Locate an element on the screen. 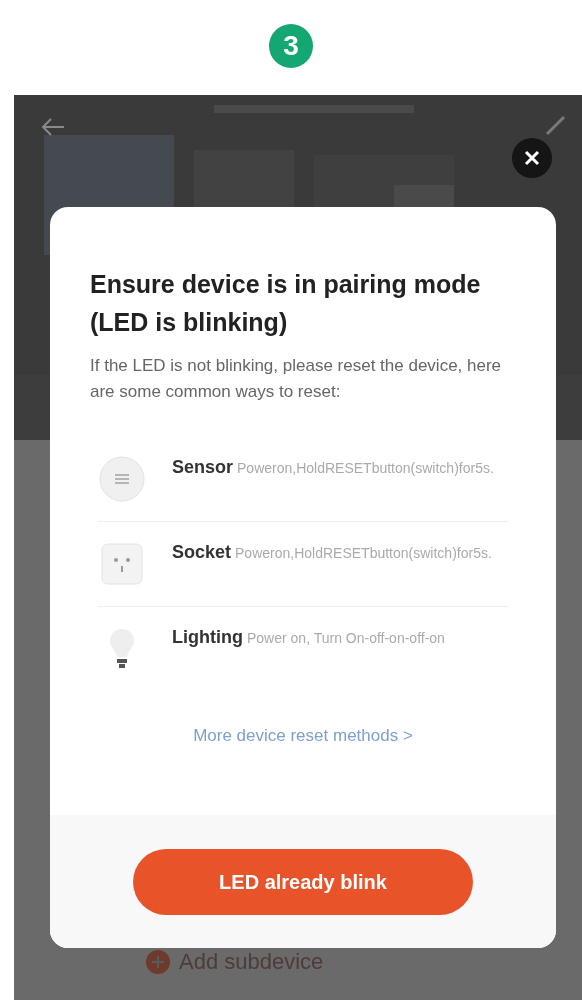  socket-icon is located at coordinates (122, 564).